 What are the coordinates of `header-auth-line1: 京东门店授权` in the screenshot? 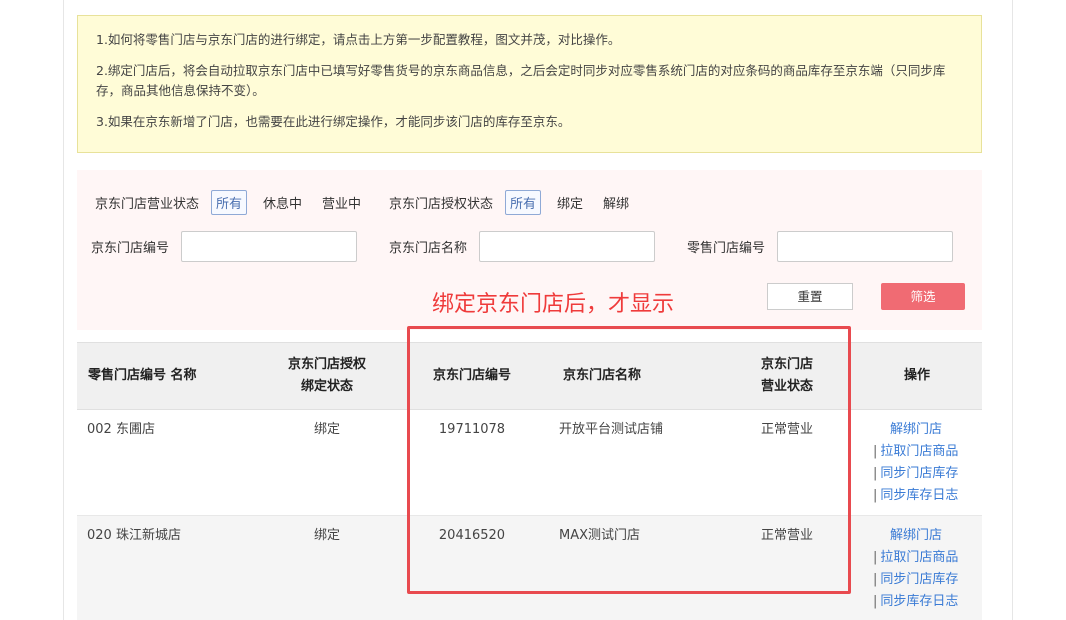 It's located at (326, 364).